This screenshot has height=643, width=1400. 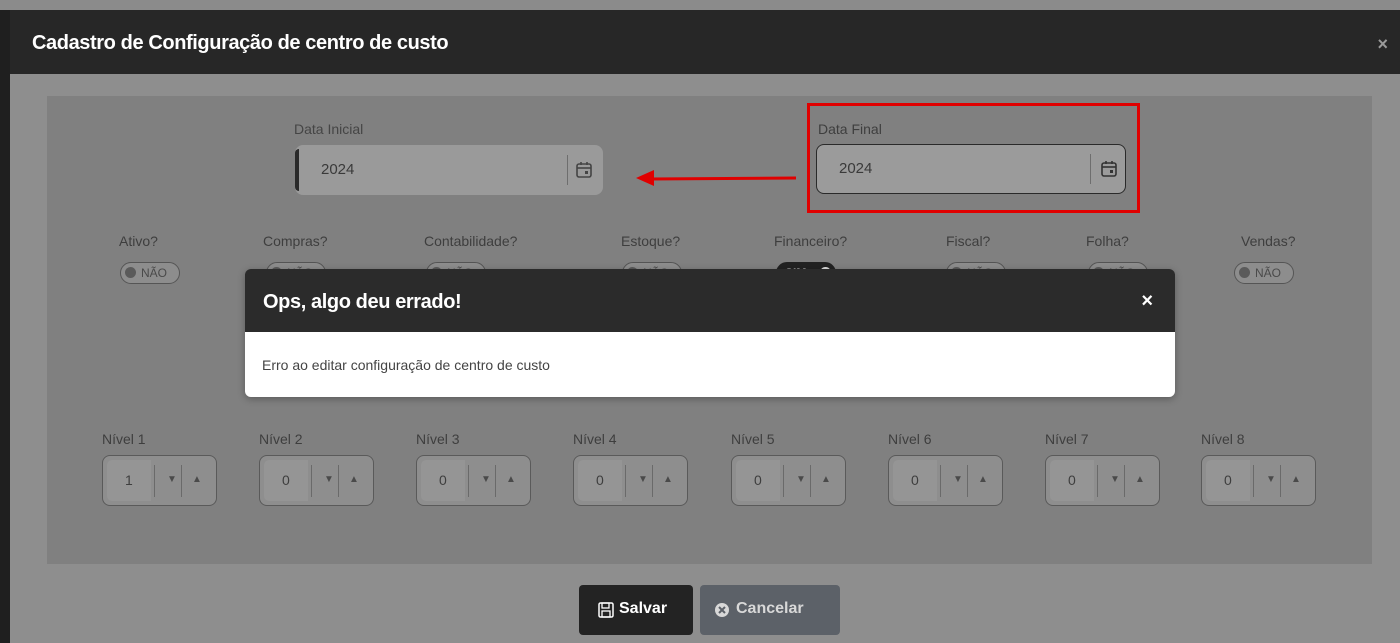 What do you see at coordinates (567, 170) in the screenshot?
I see `date-initial-separator` at bounding box center [567, 170].